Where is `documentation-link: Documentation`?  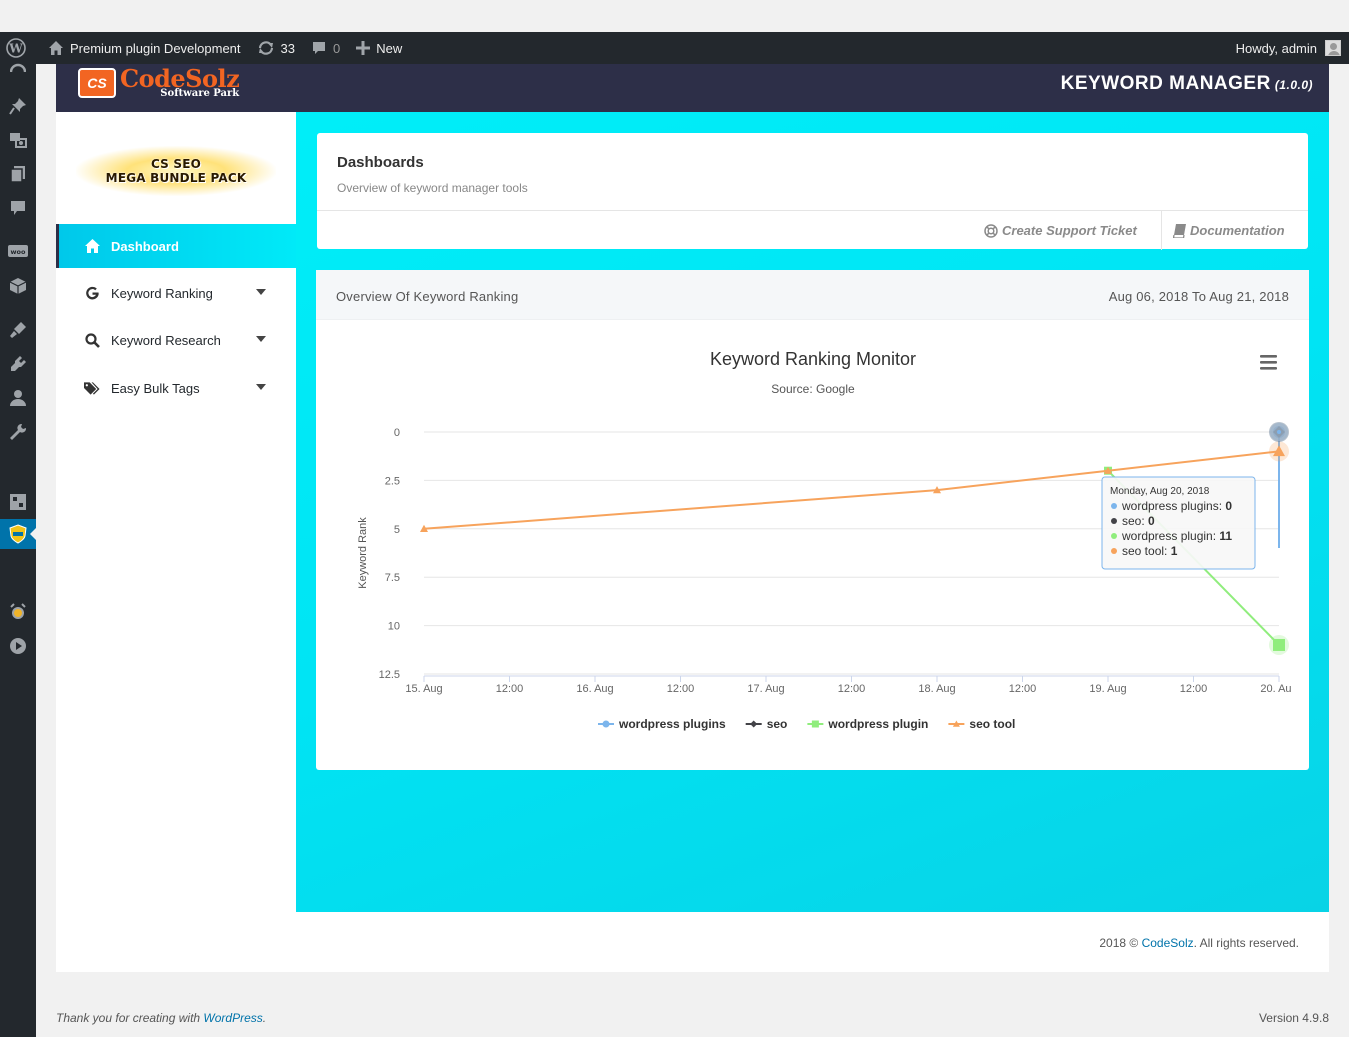
documentation-link: Documentation is located at coordinates (1229, 230).